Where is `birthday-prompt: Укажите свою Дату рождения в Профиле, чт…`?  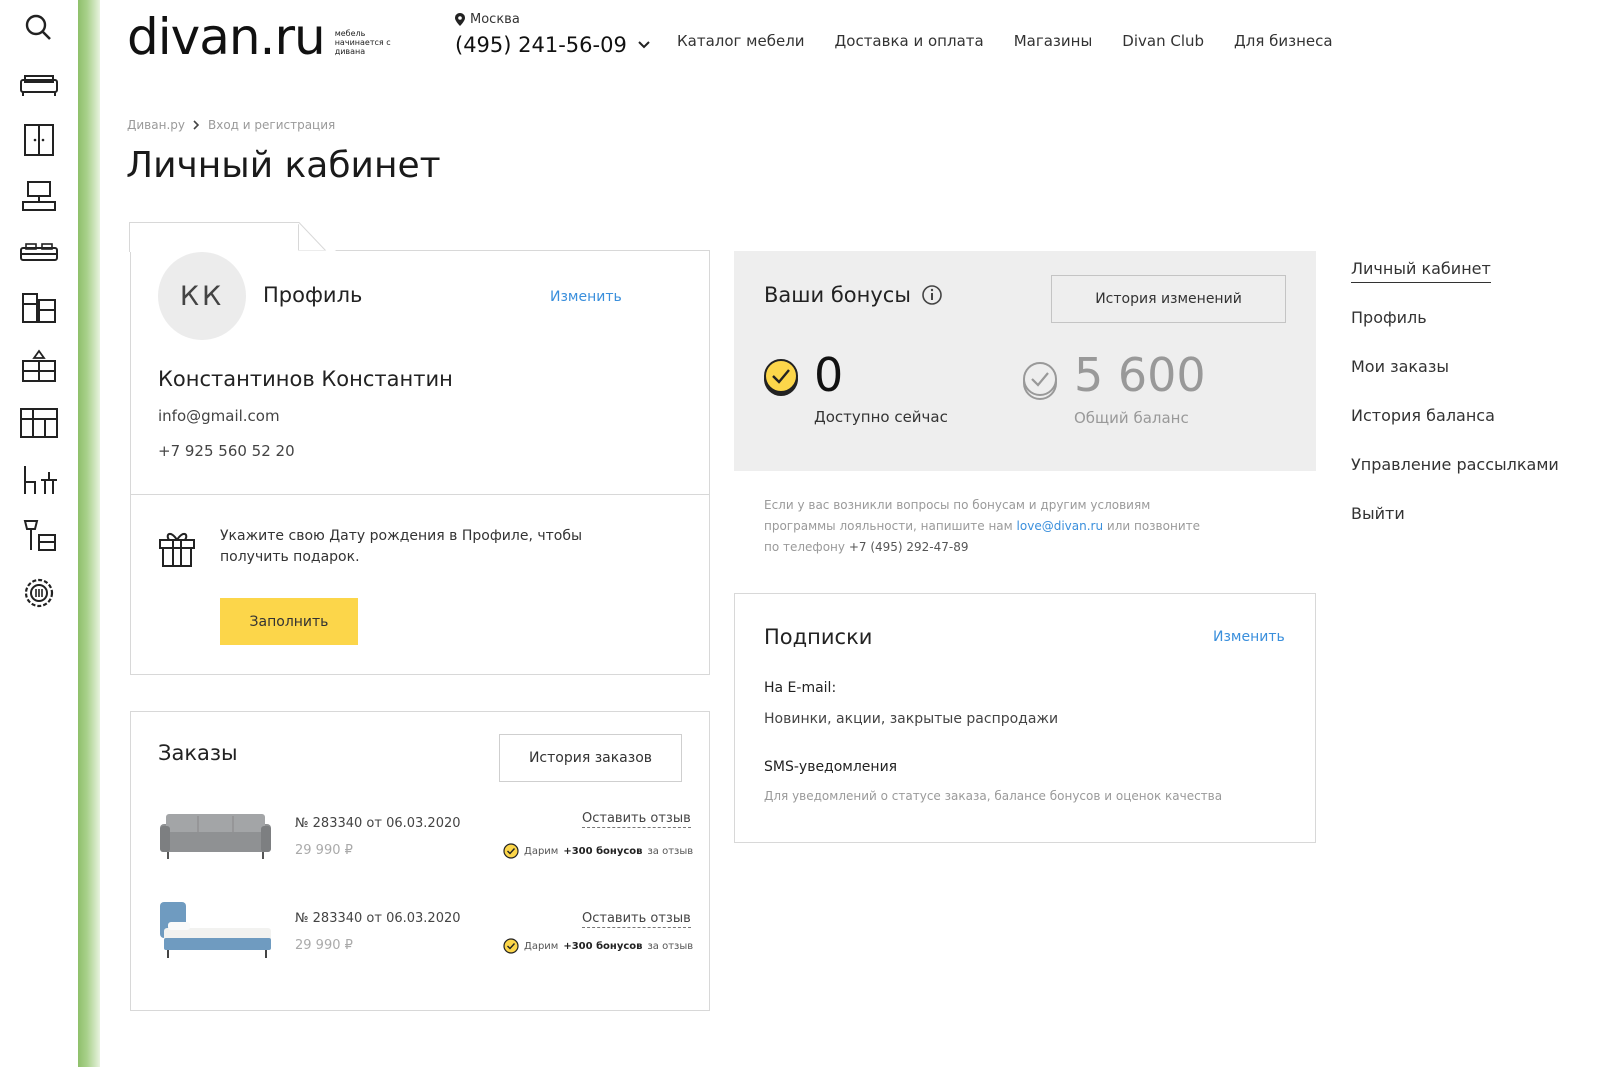 birthday-prompt: Укажите свою Дату рождения в Профиле, чт… is located at coordinates (401, 546).